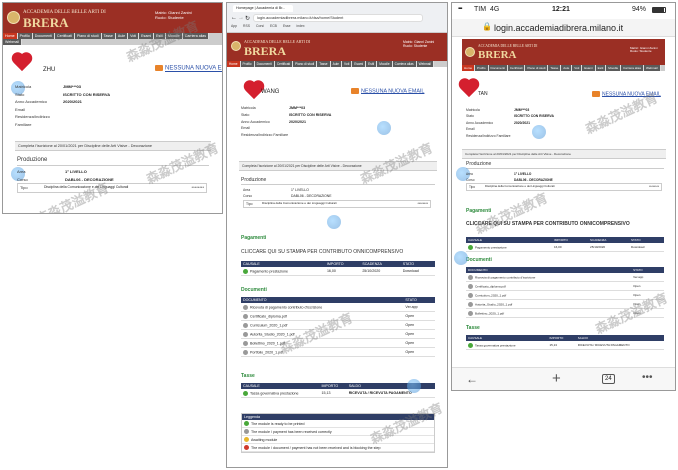  What do you see at coordinates (338, 325) in the screenshot?
I see `table-row: Curriculum_2020_1.pdf Open` at bounding box center [338, 325].